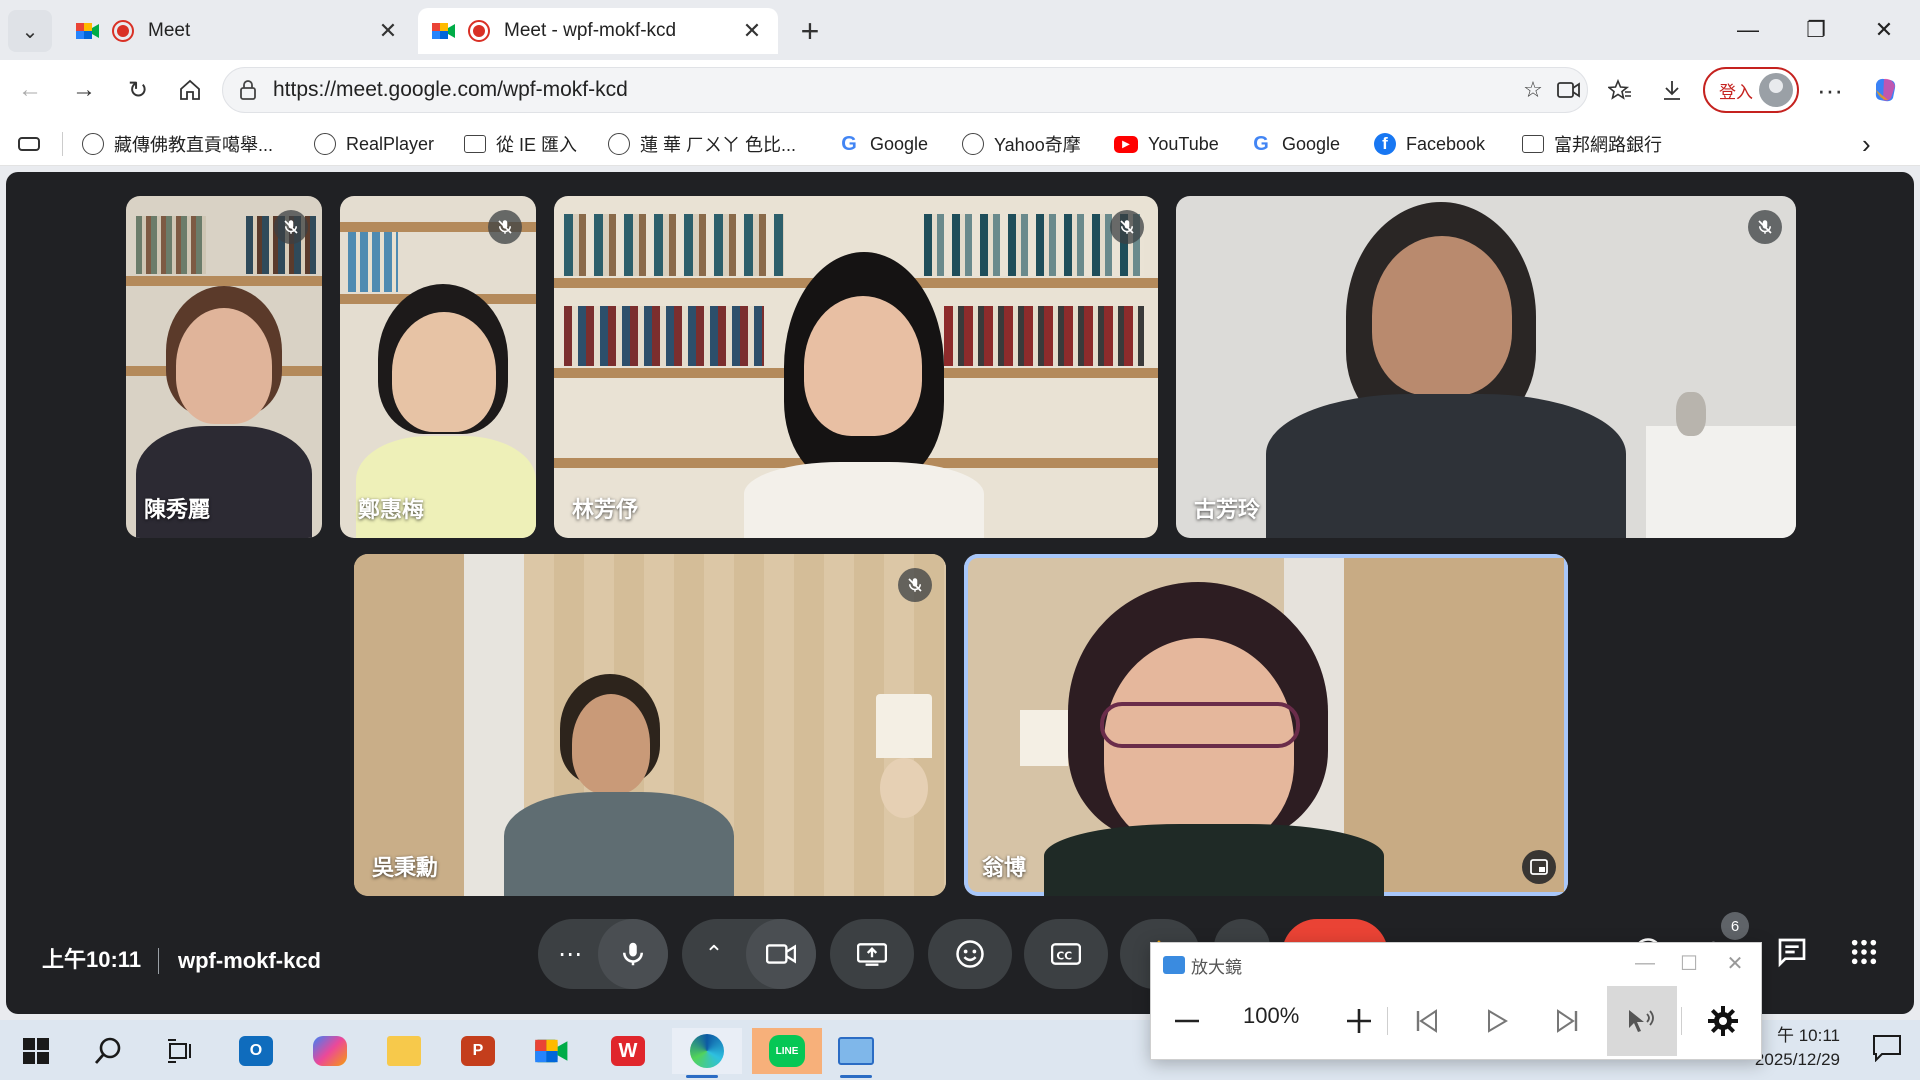 This screenshot has height=1080, width=1920. What do you see at coordinates (714, 954) in the screenshot?
I see `chevron-up-icon: ⌃` at bounding box center [714, 954].